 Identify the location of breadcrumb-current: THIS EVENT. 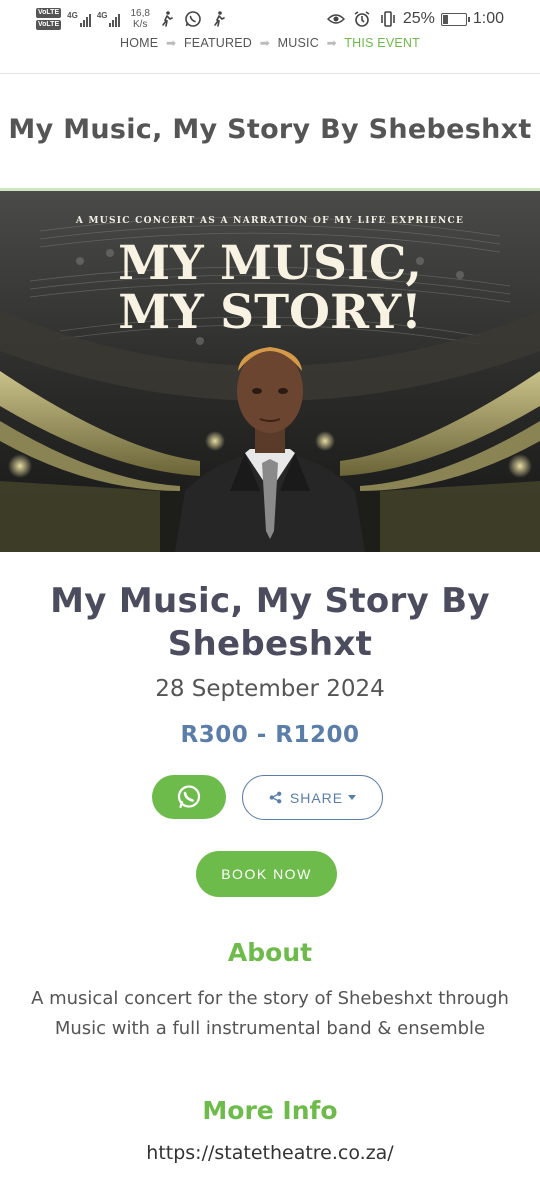
(382, 43).